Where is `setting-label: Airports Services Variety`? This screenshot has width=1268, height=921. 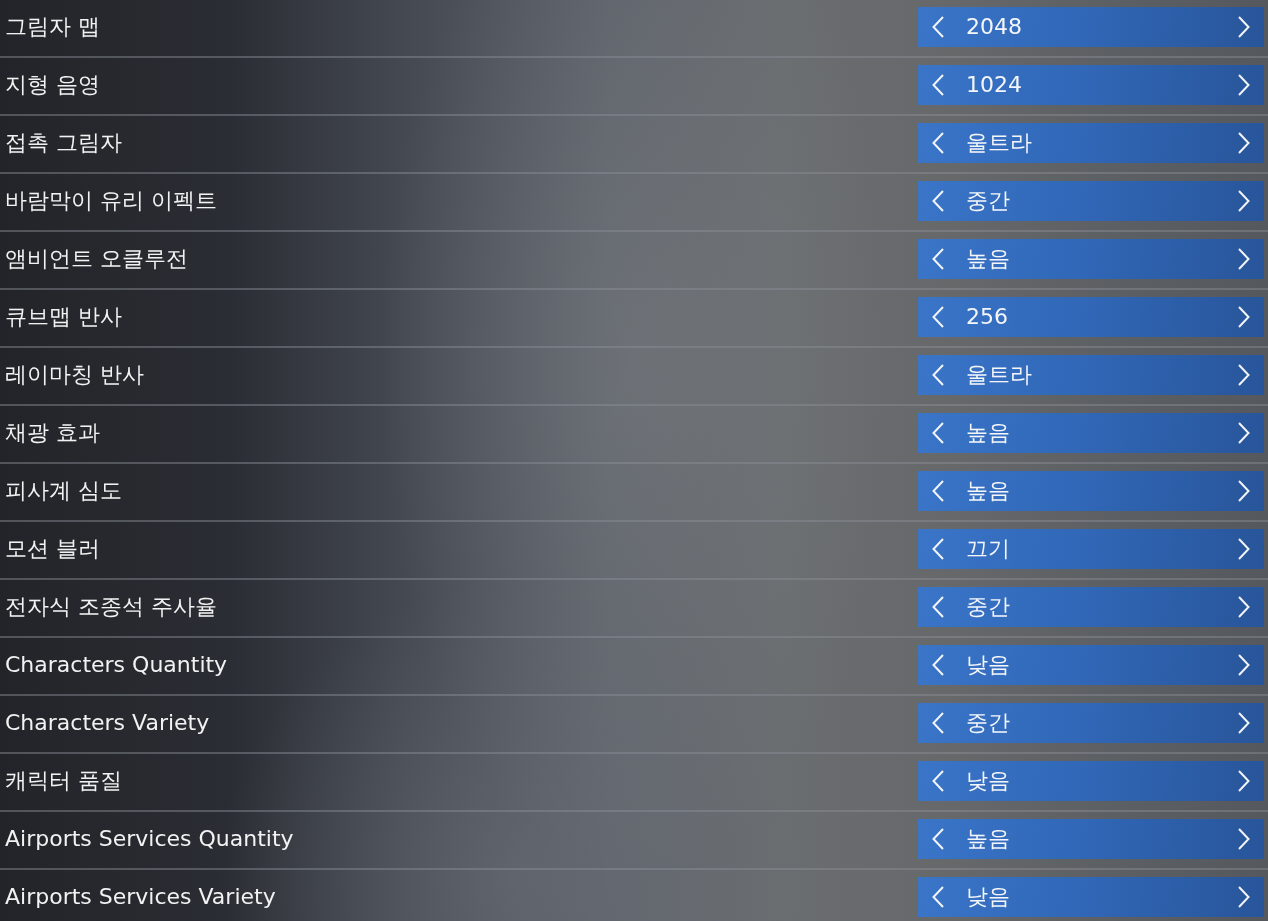 setting-label: Airports Services Variety is located at coordinates (140, 897).